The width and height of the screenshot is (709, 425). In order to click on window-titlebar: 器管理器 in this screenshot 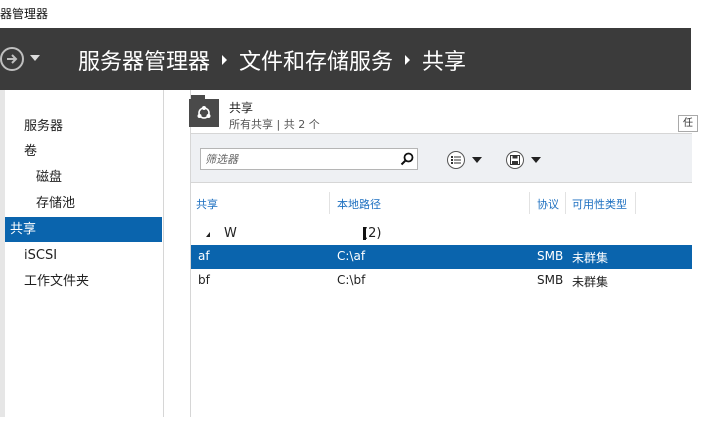, I will do `click(354, 14)`.